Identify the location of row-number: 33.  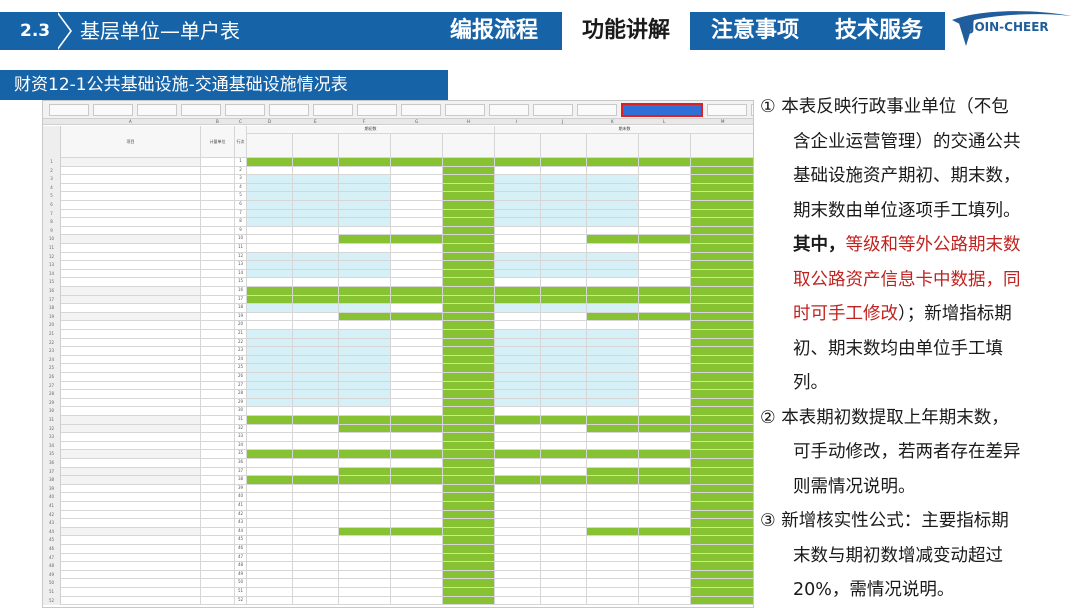
(52, 437).